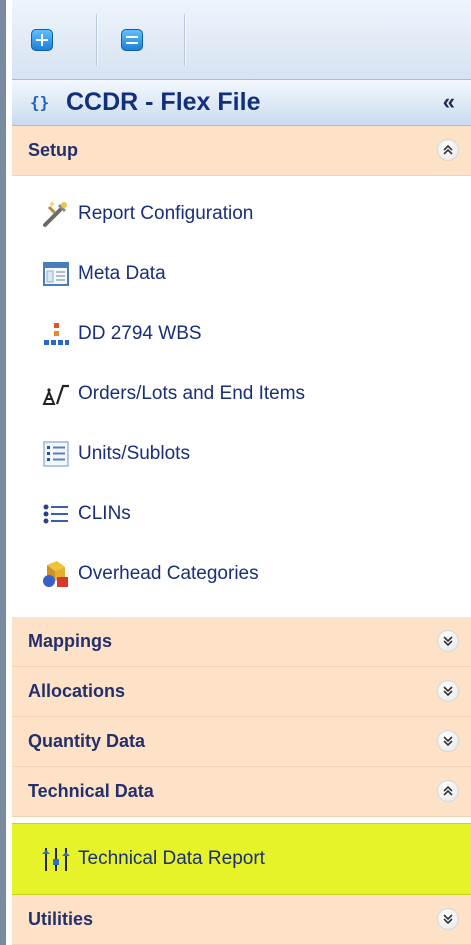 The image size is (471, 945). Describe the element at coordinates (241, 40) in the screenshot. I see `panel-toolbar` at that location.